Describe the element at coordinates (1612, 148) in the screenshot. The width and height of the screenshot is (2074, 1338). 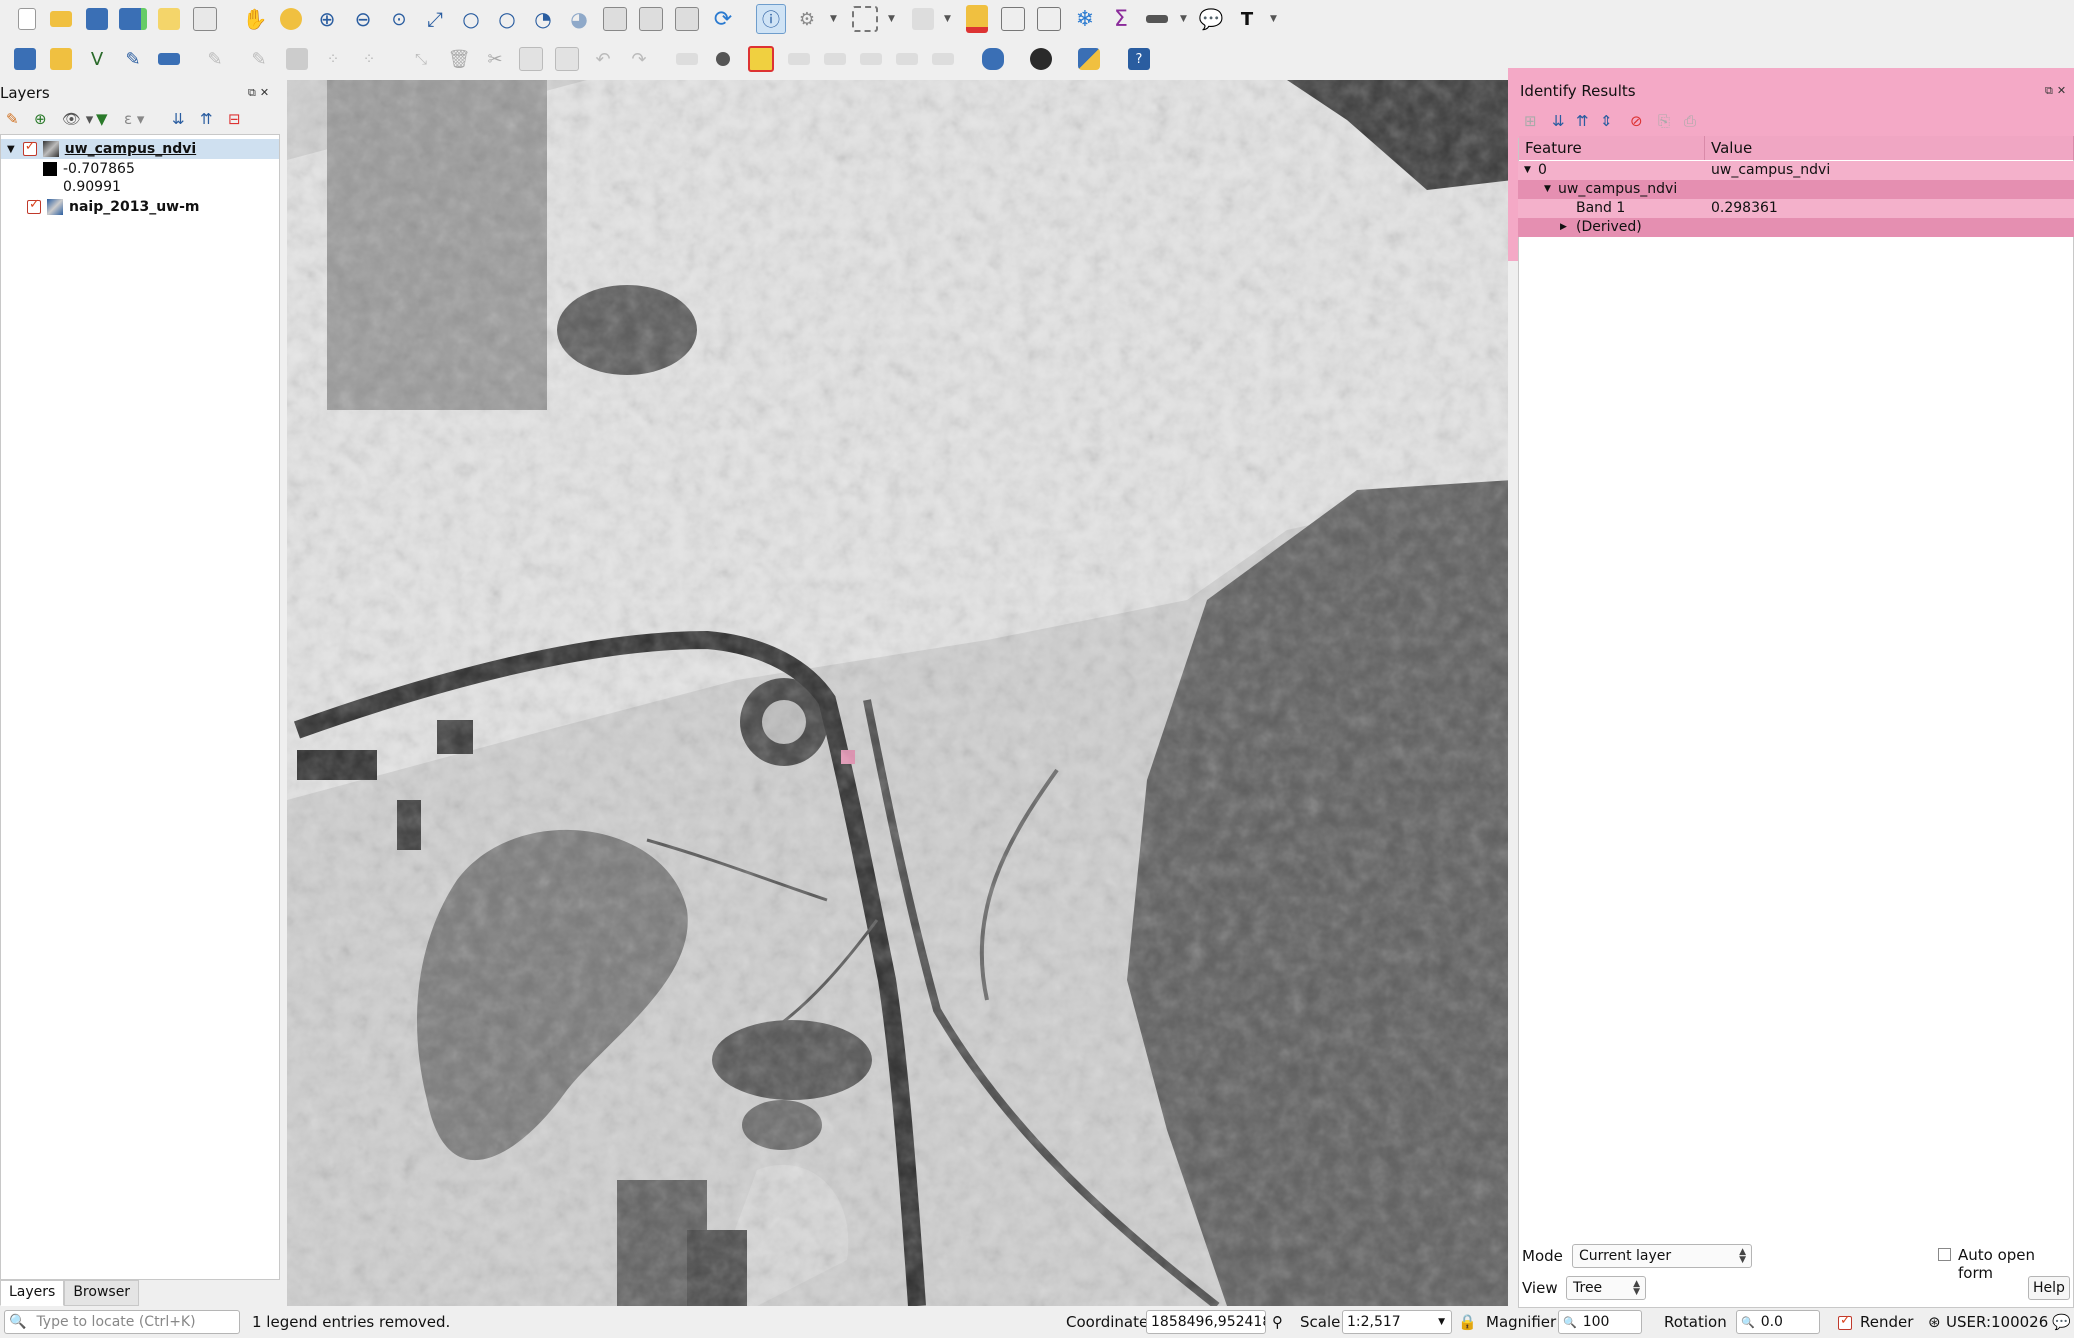
I see `column-header-feature: Feature` at that location.